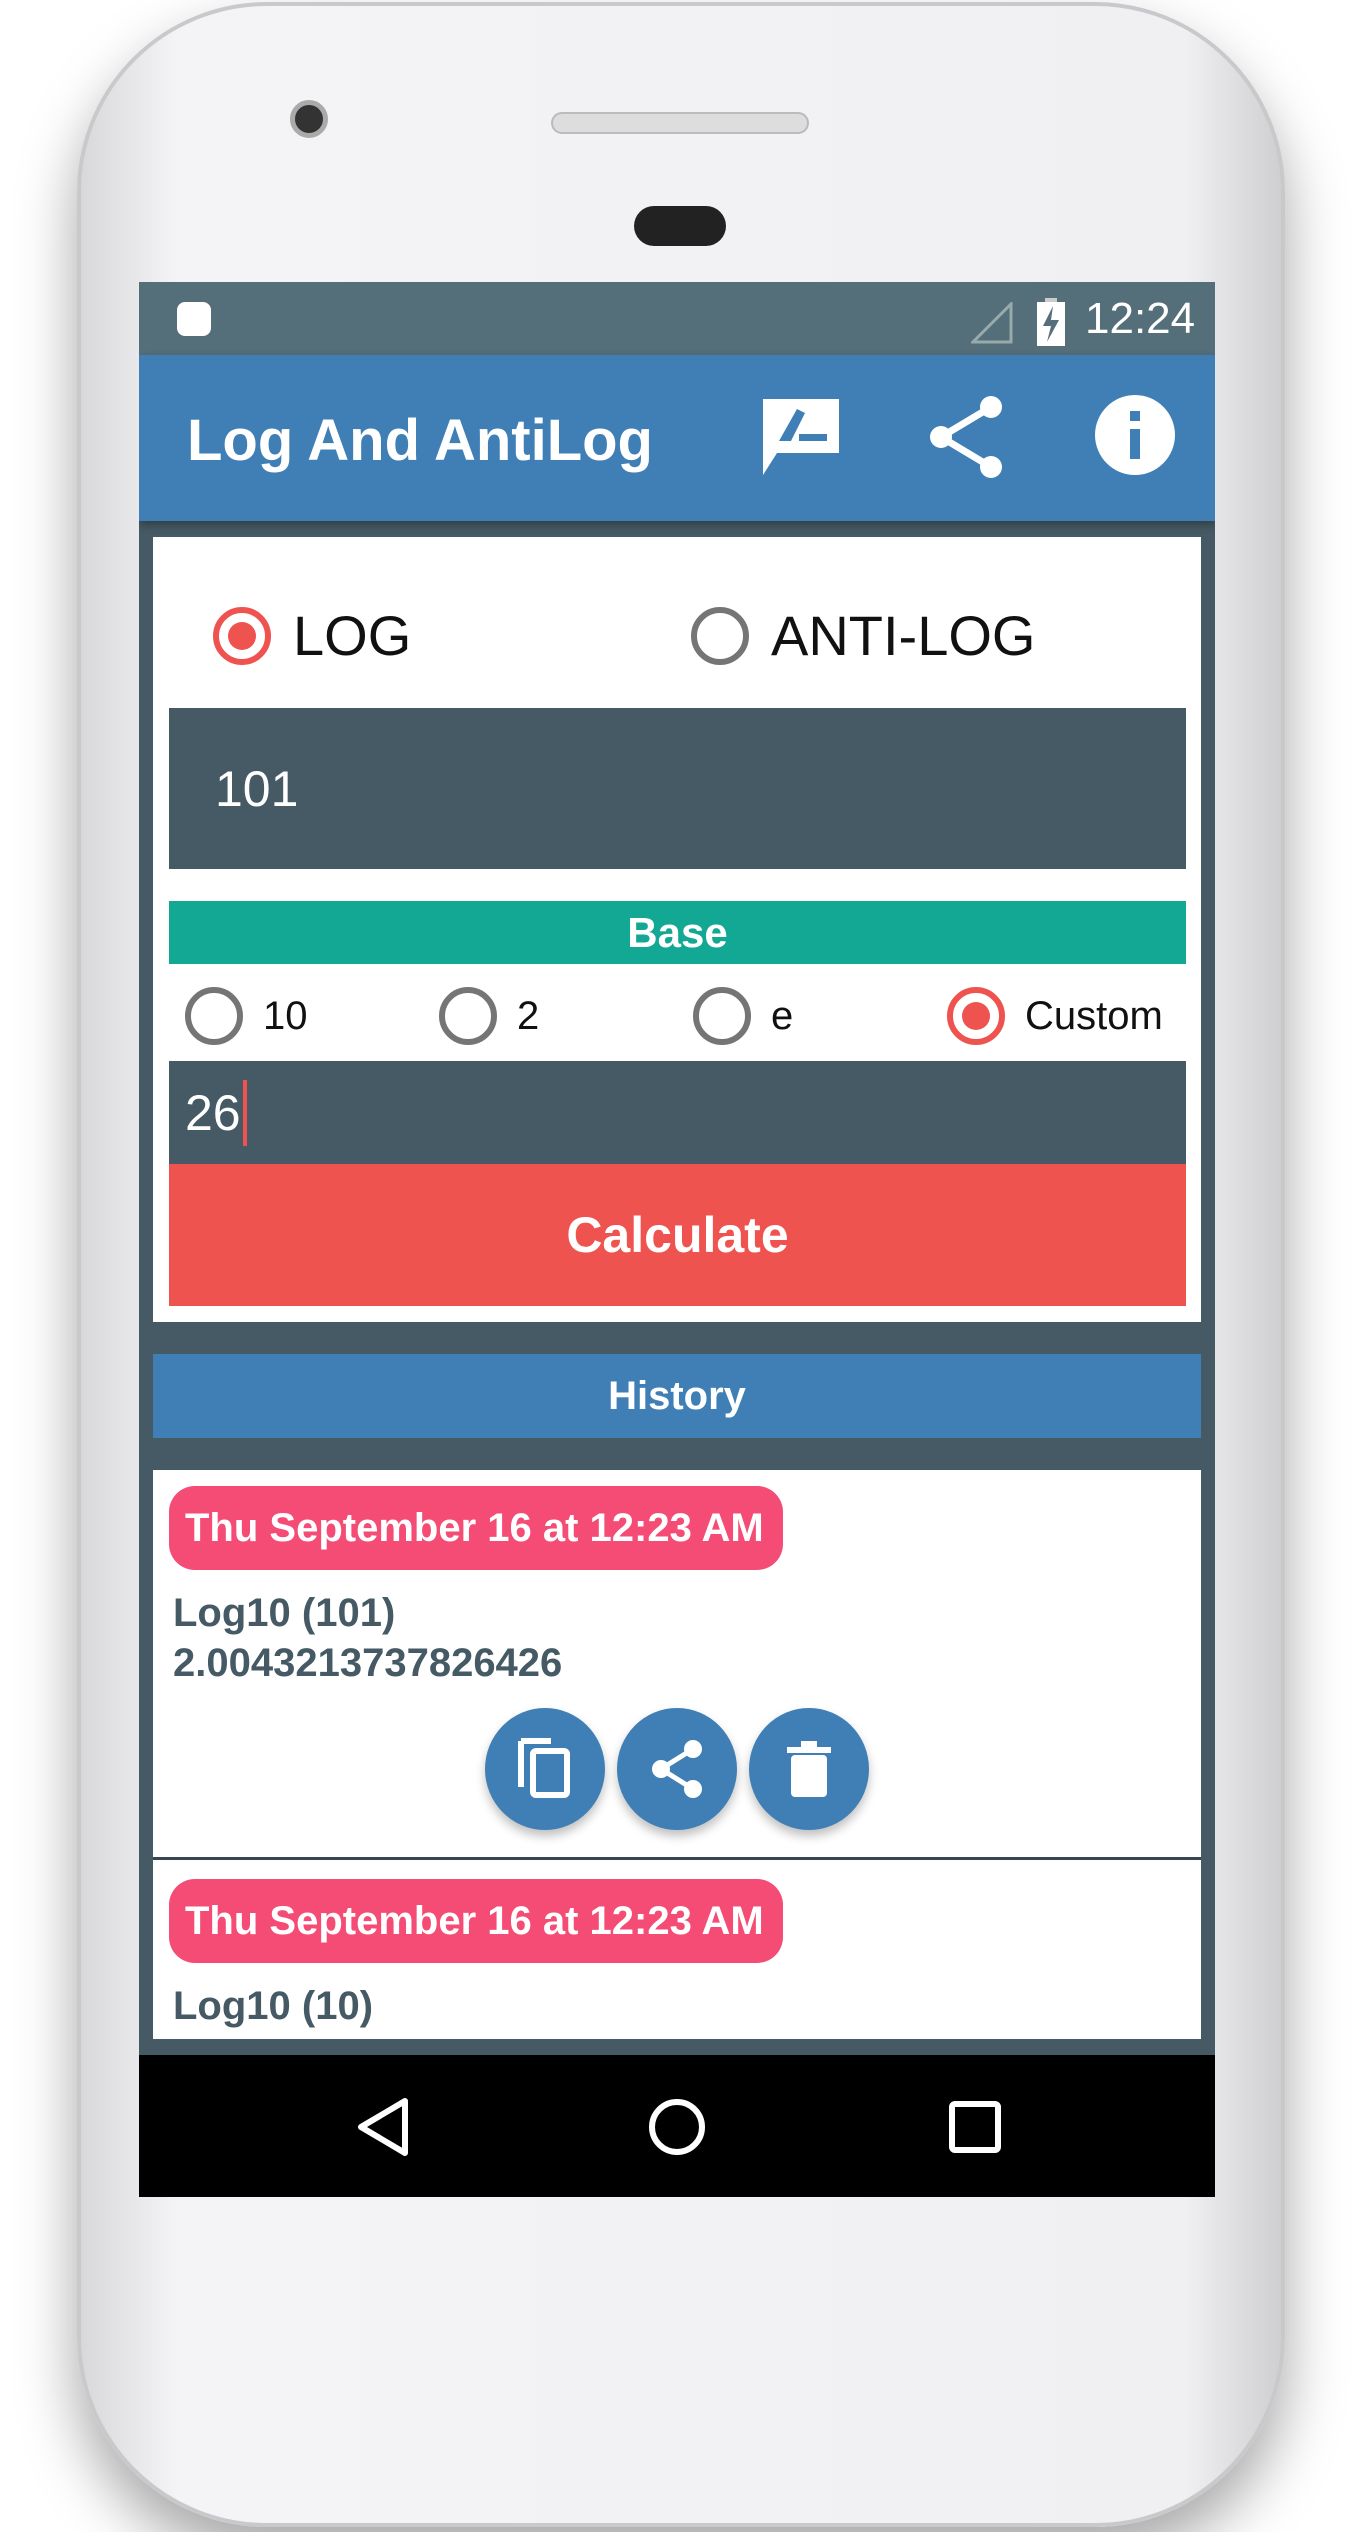  Describe the element at coordinates (213, 1112) in the screenshot. I see `custom-base-value: 26` at that location.